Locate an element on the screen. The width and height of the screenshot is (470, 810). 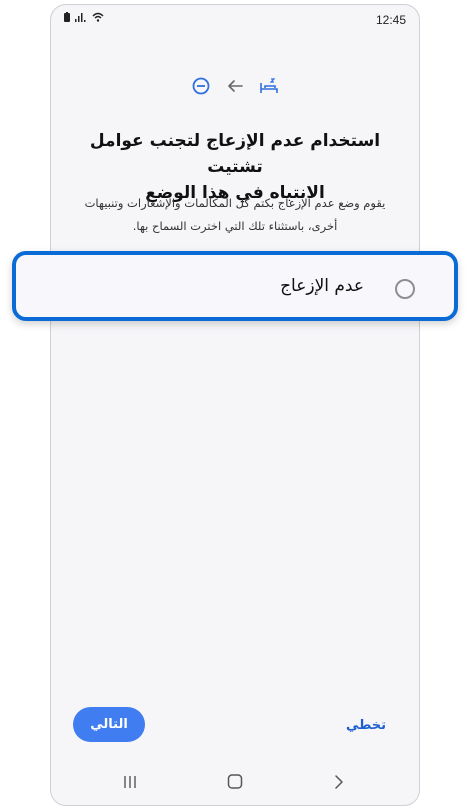
recent-apps-icon is located at coordinates (130, 782).